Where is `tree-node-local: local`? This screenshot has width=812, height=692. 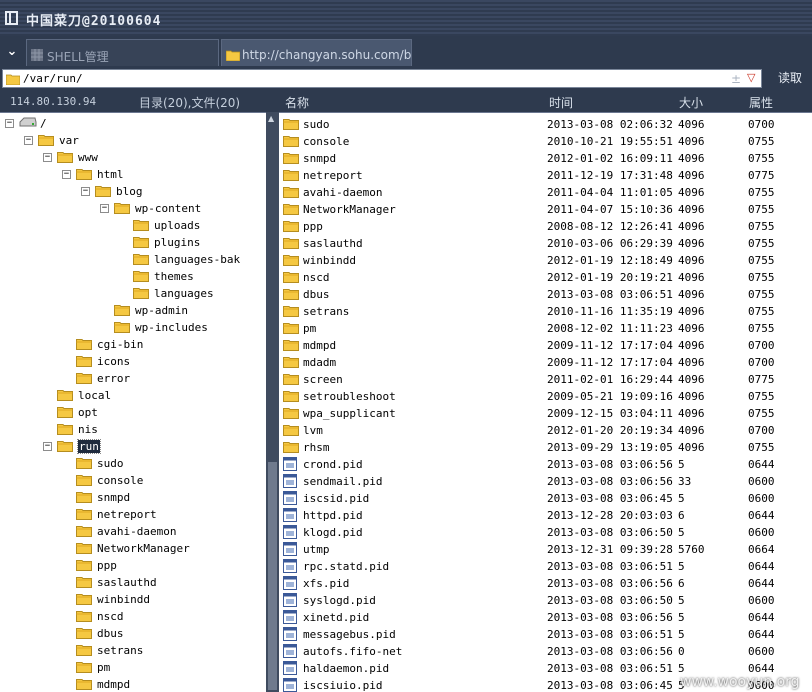
tree-node-local: local is located at coordinates (154, 395).